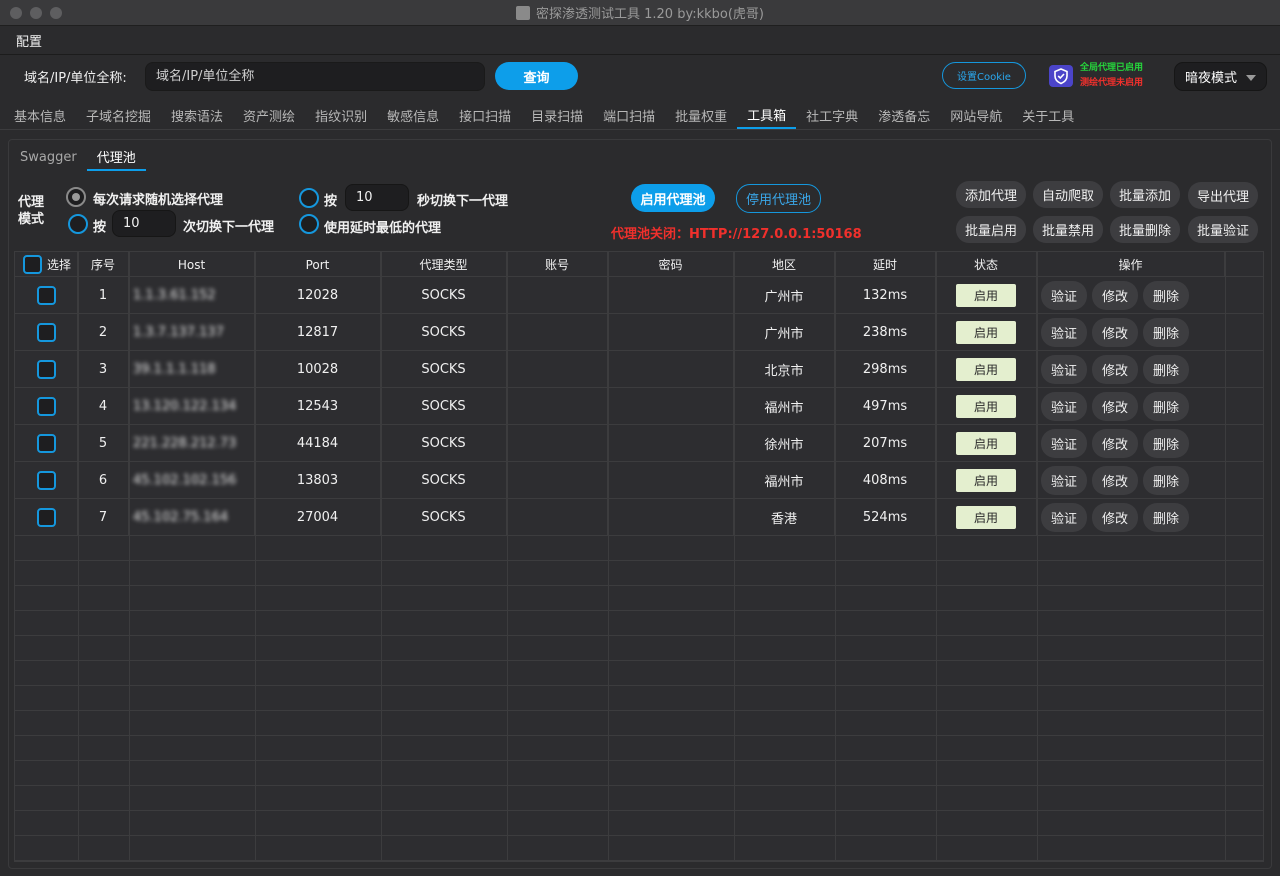 This screenshot has height=876, width=1280. Describe the element at coordinates (736, 234) in the screenshot. I see `pool-status-text: 代理池关闭：HTTP://127.0.0.1:50168` at that location.